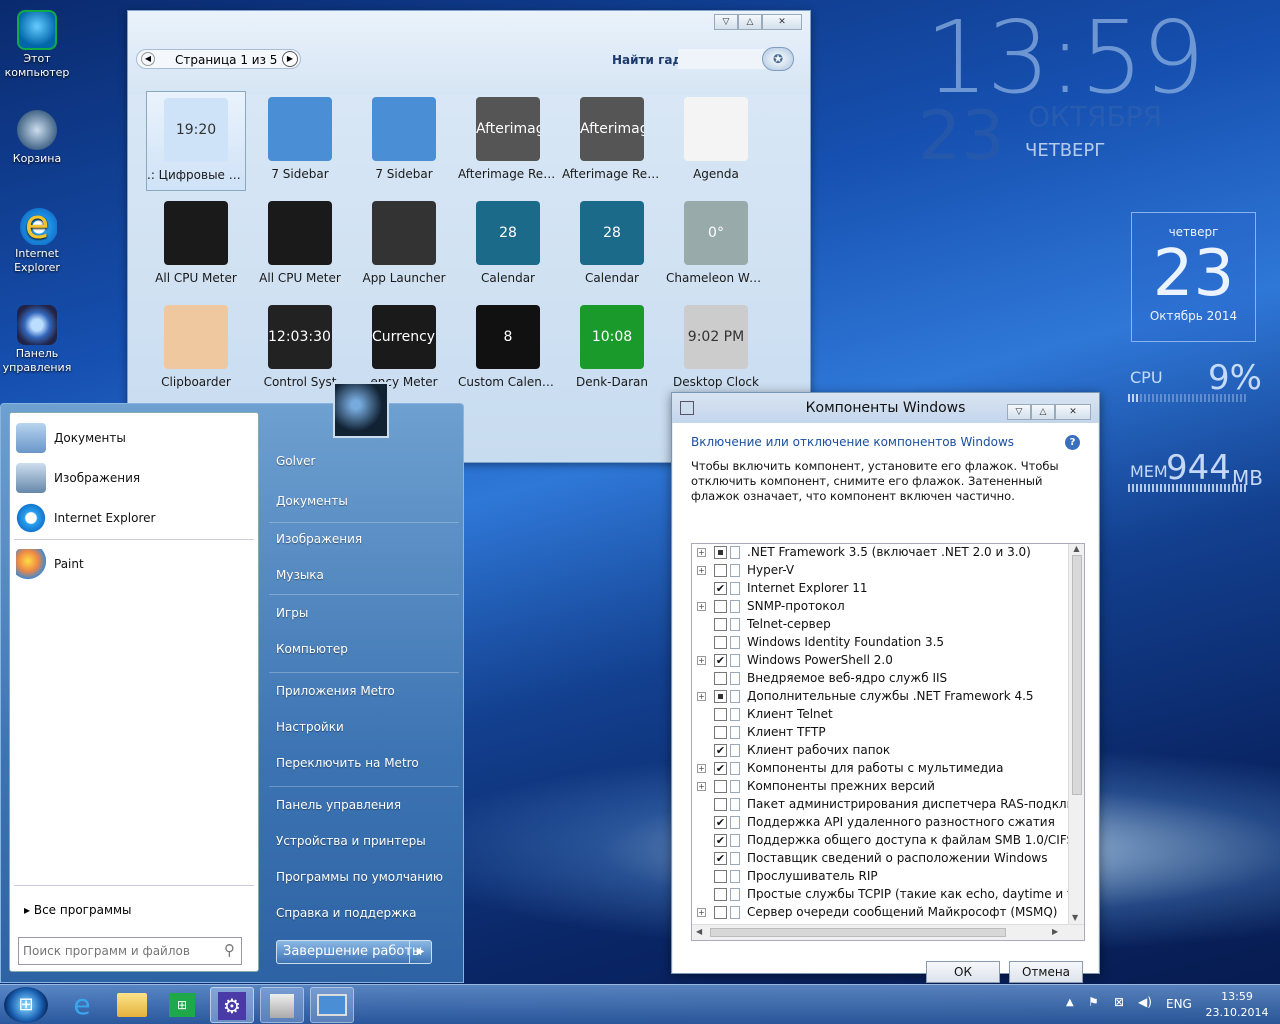  I want to click on flag-icon: ⚑, so click(1093, 1002).